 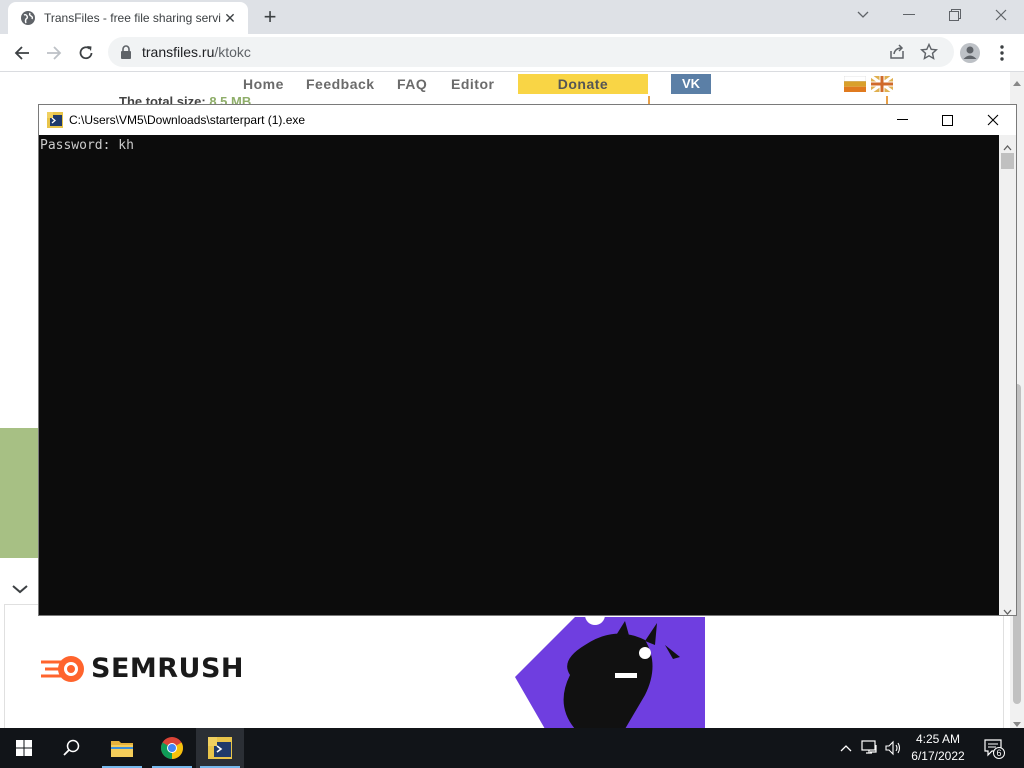 What do you see at coordinates (263, 84) in the screenshot?
I see `nav-home: Home` at bounding box center [263, 84].